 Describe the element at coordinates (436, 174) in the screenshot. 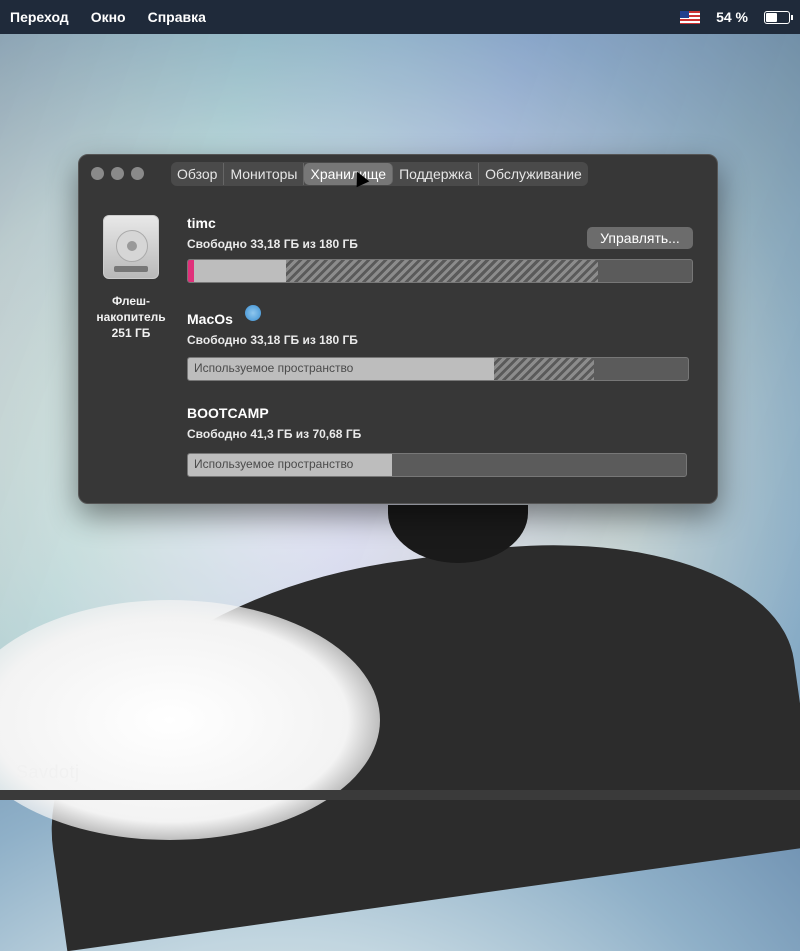

I see `tab-support: Поддержка` at that location.